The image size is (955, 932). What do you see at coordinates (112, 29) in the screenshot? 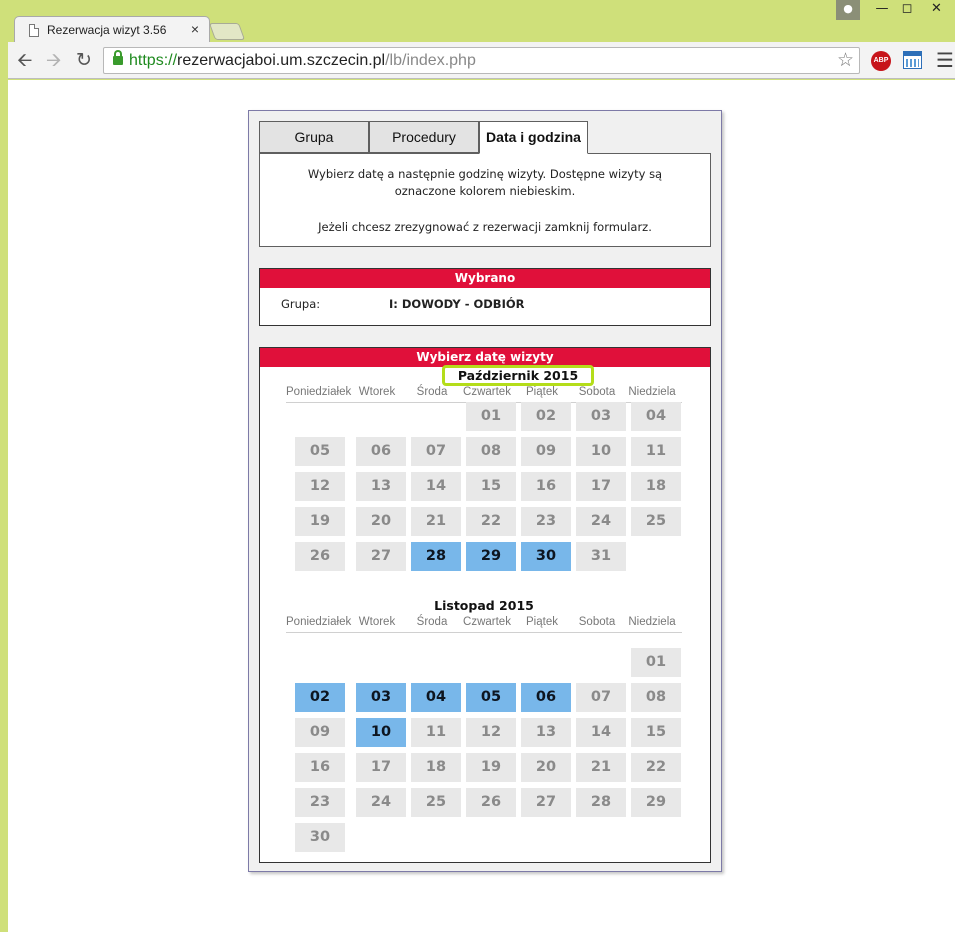
I see `browser-tab: Rezerwacja wizyt 3.56 ×` at bounding box center [112, 29].